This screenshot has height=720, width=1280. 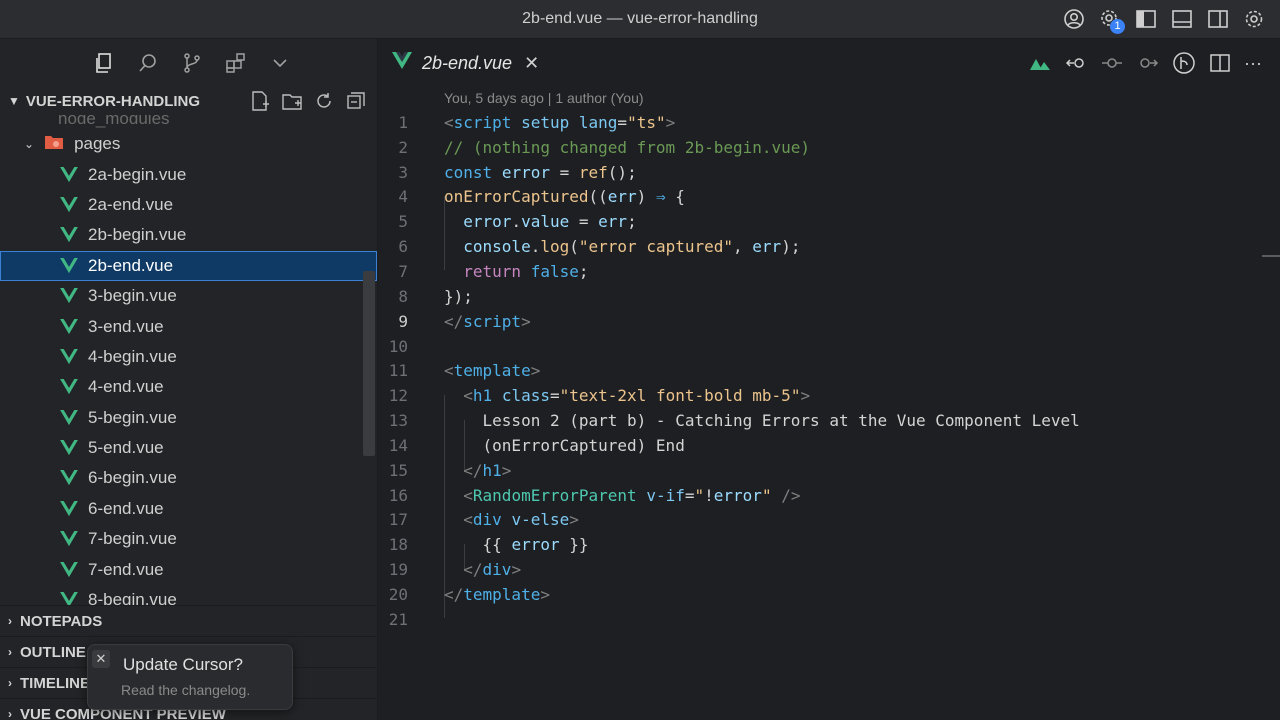 I want to click on code-line: 19 </div>, so click(x=455, y=570).